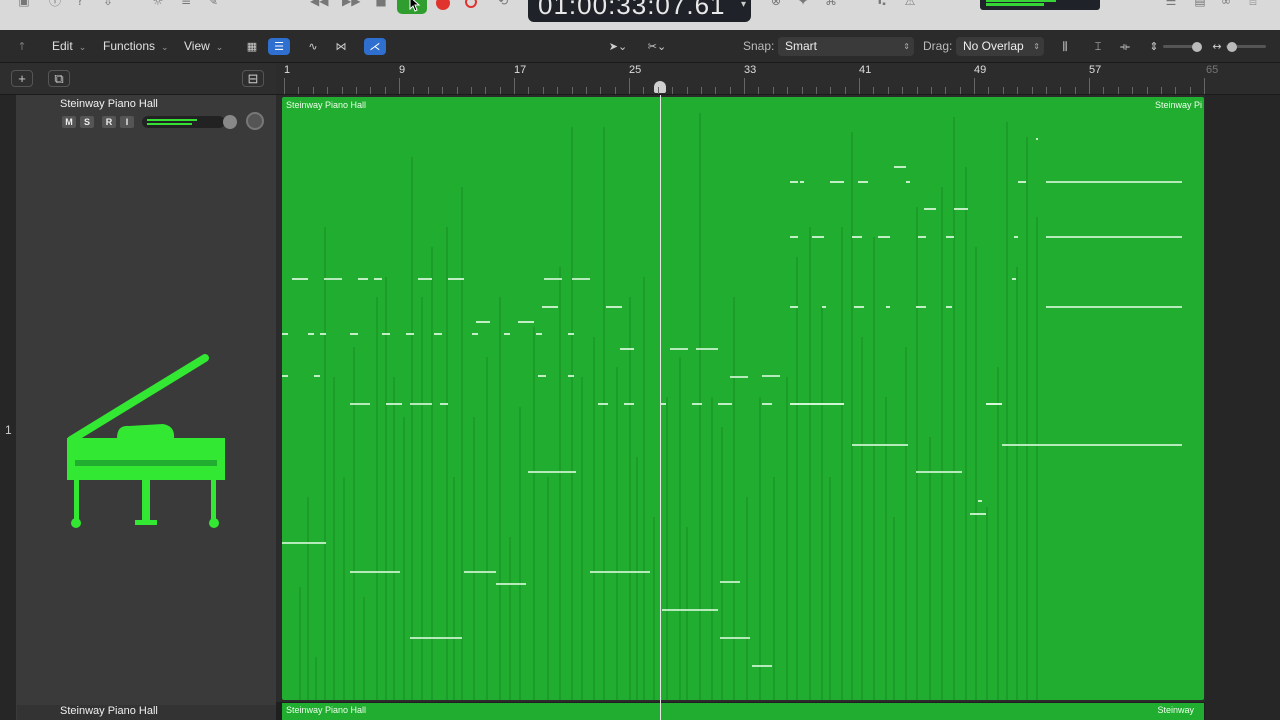  What do you see at coordinates (1125, 46) in the screenshot?
I see `horizontal-fit-icon: ⟛` at bounding box center [1125, 46].